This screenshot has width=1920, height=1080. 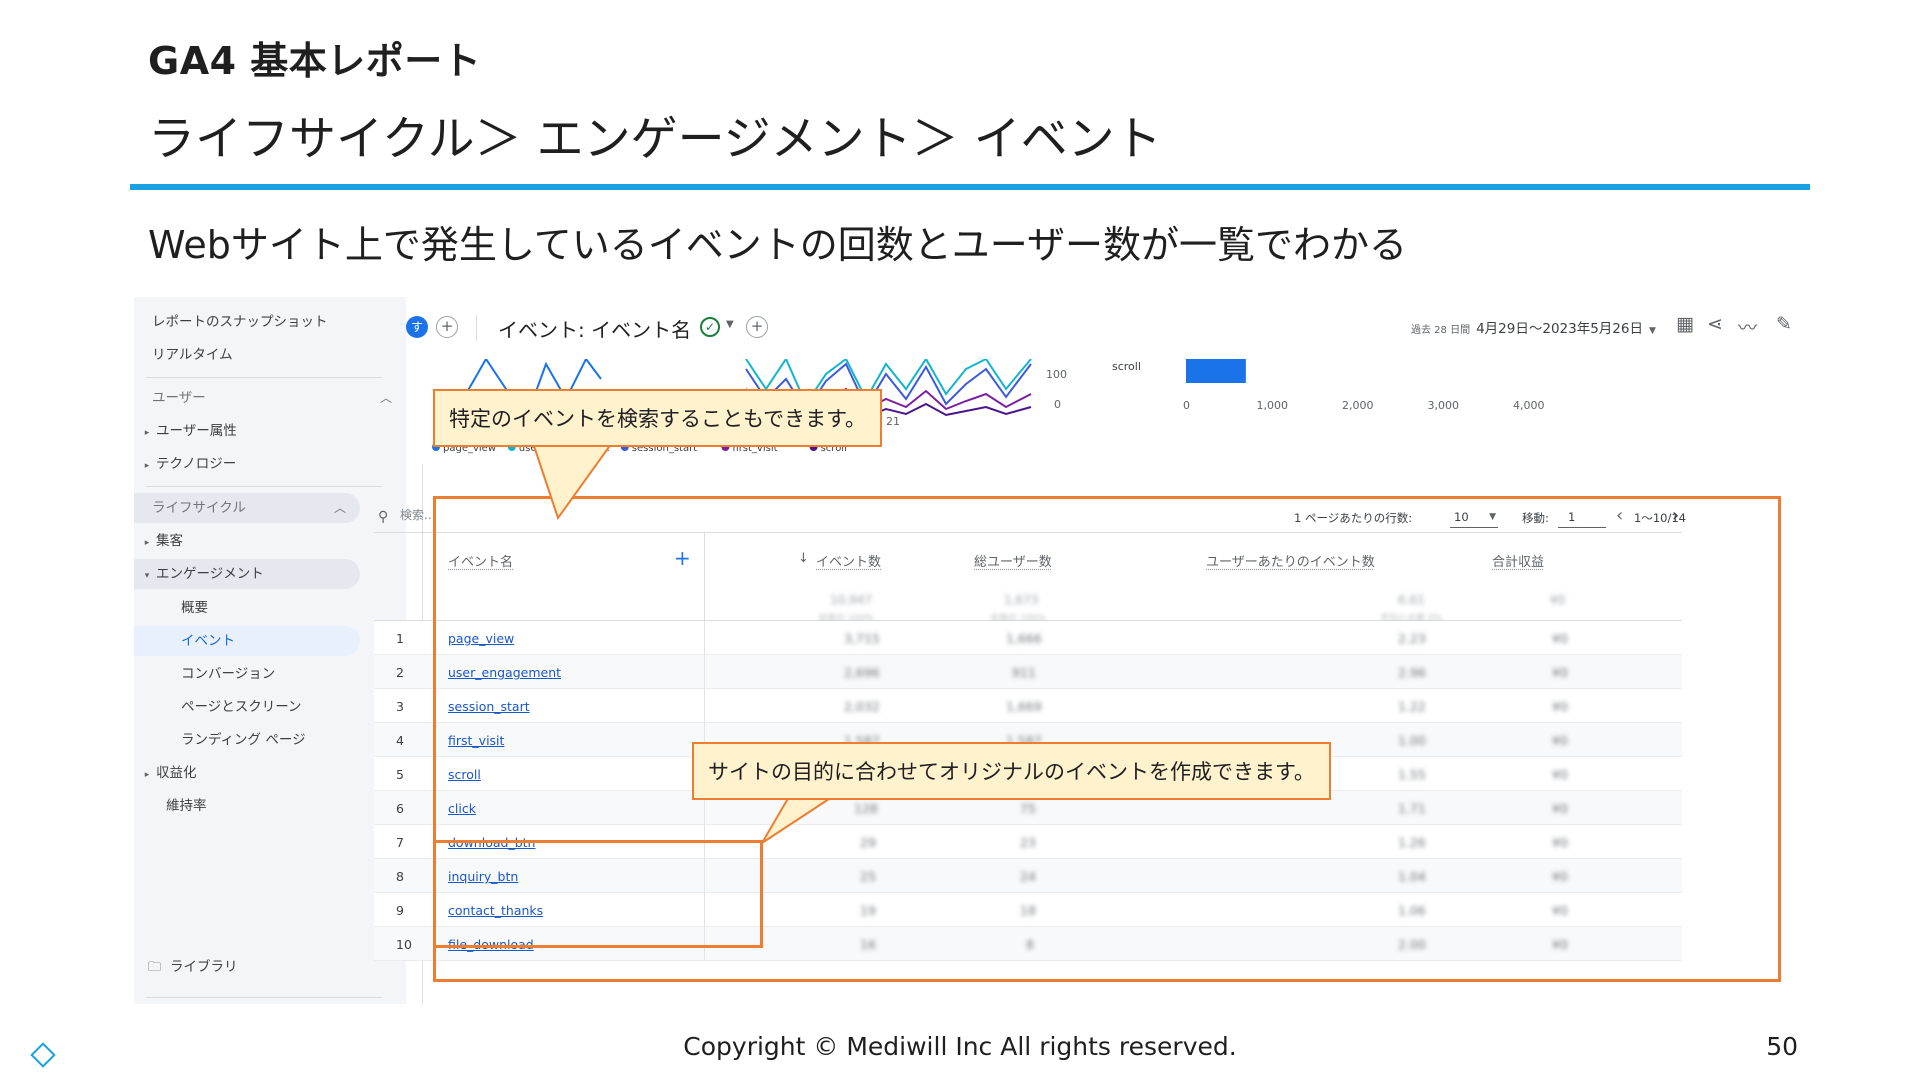 I want to click on callout-pointer-search, so click(x=573, y=480).